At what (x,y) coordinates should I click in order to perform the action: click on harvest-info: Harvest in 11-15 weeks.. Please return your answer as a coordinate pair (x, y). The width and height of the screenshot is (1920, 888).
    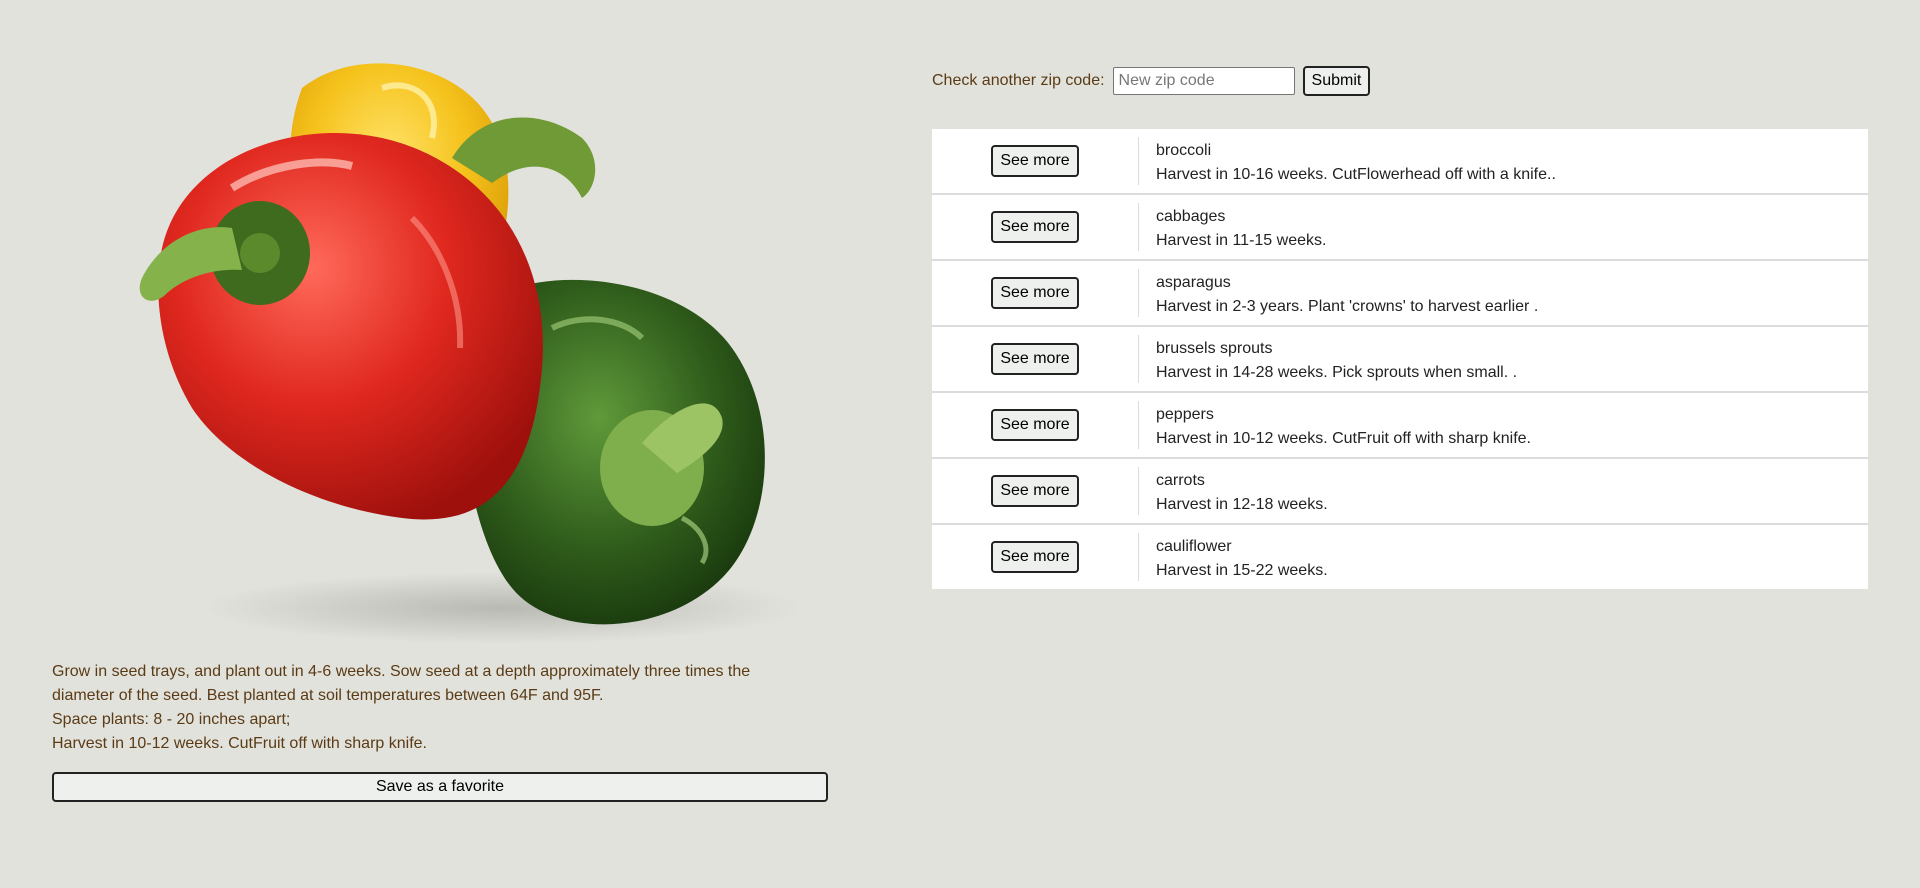
    Looking at the image, I should click on (1241, 240).